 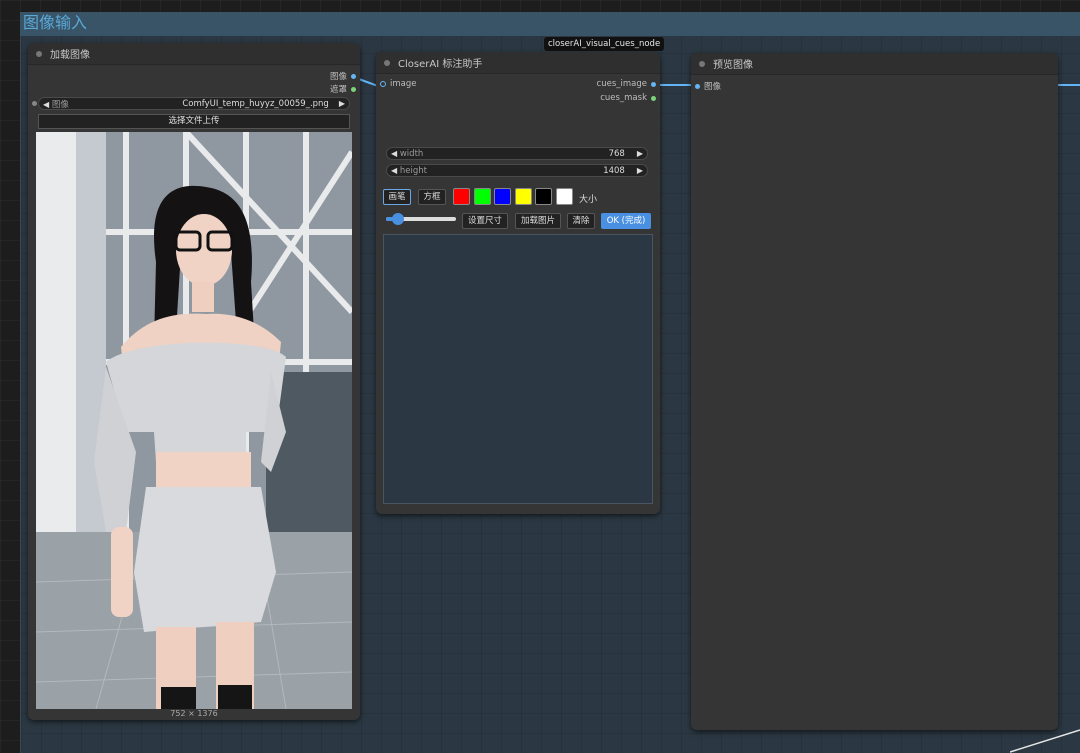 What do you see at coordinates (60, 104) in the screenshot?
I see `image-widget-label: 图像` at bounding box center [60, 104].